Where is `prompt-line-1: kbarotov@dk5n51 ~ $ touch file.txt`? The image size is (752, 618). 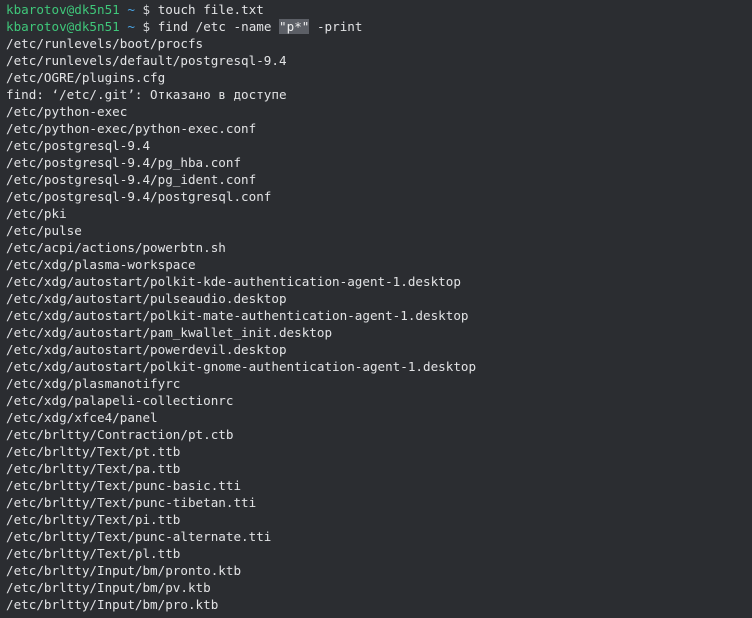
prompt-line-1: kbarotov@dk5n51 ~ $ touch file.txt is located at coordinates (379, 9).